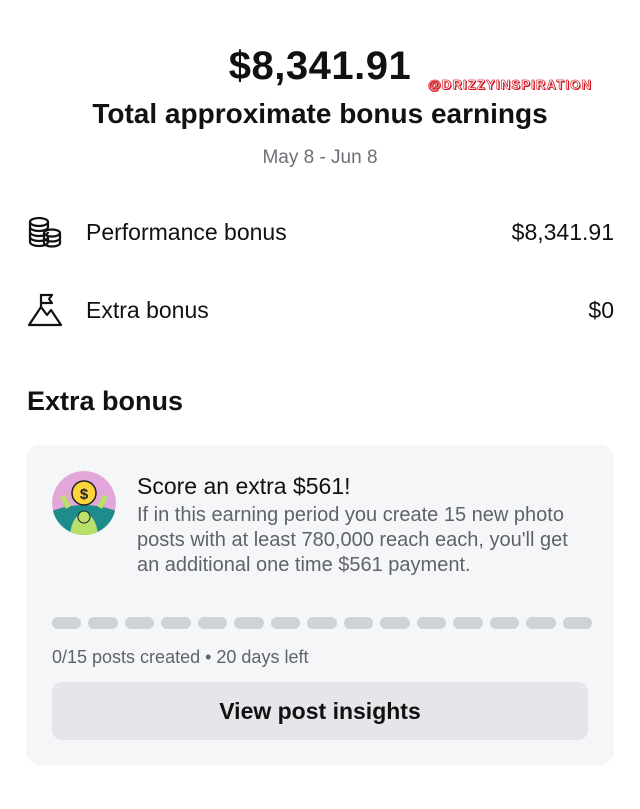 The width and height of the screenshot is (640, 809). What do you see at coordinates (45, 310) in the screenshot?
I see `mountain-flag-icon` at bounding box center [45, 310].